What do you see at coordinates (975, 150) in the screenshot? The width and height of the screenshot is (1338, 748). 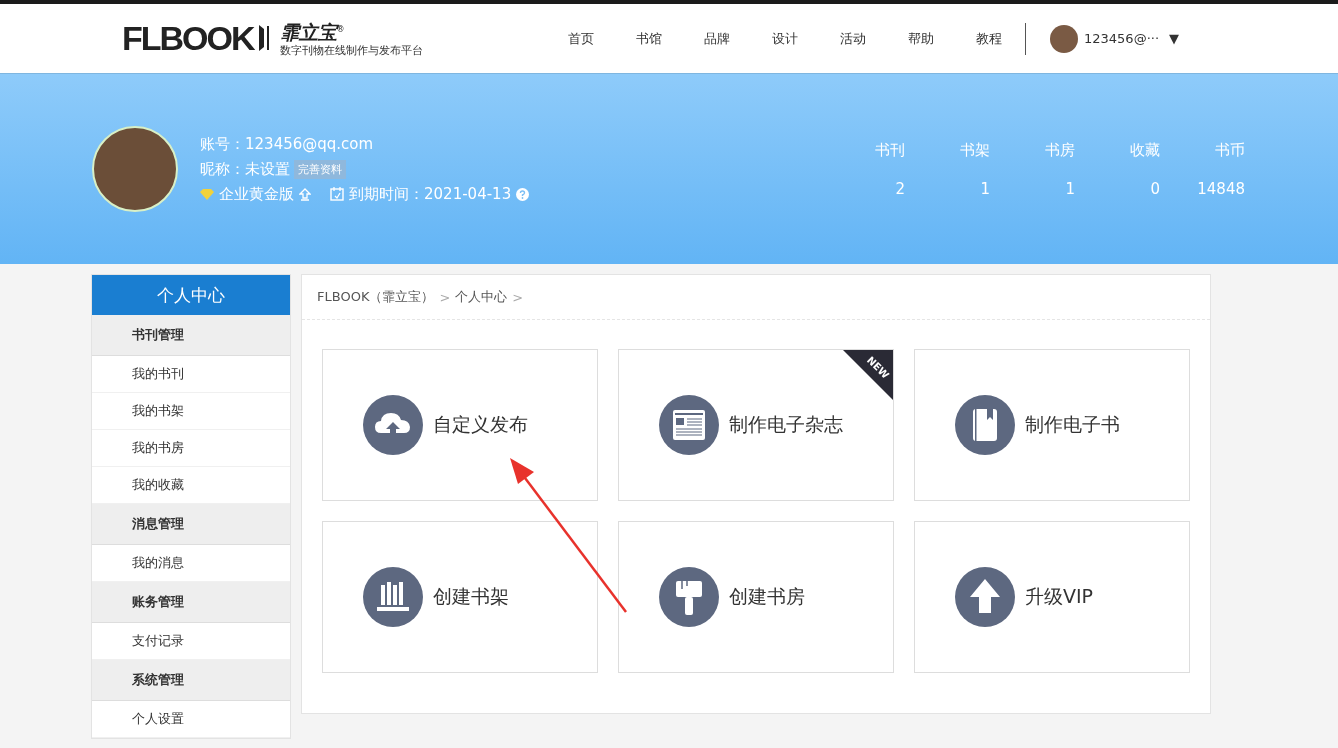 I see `stat-label: 书架` at bounding box center [975, 150].